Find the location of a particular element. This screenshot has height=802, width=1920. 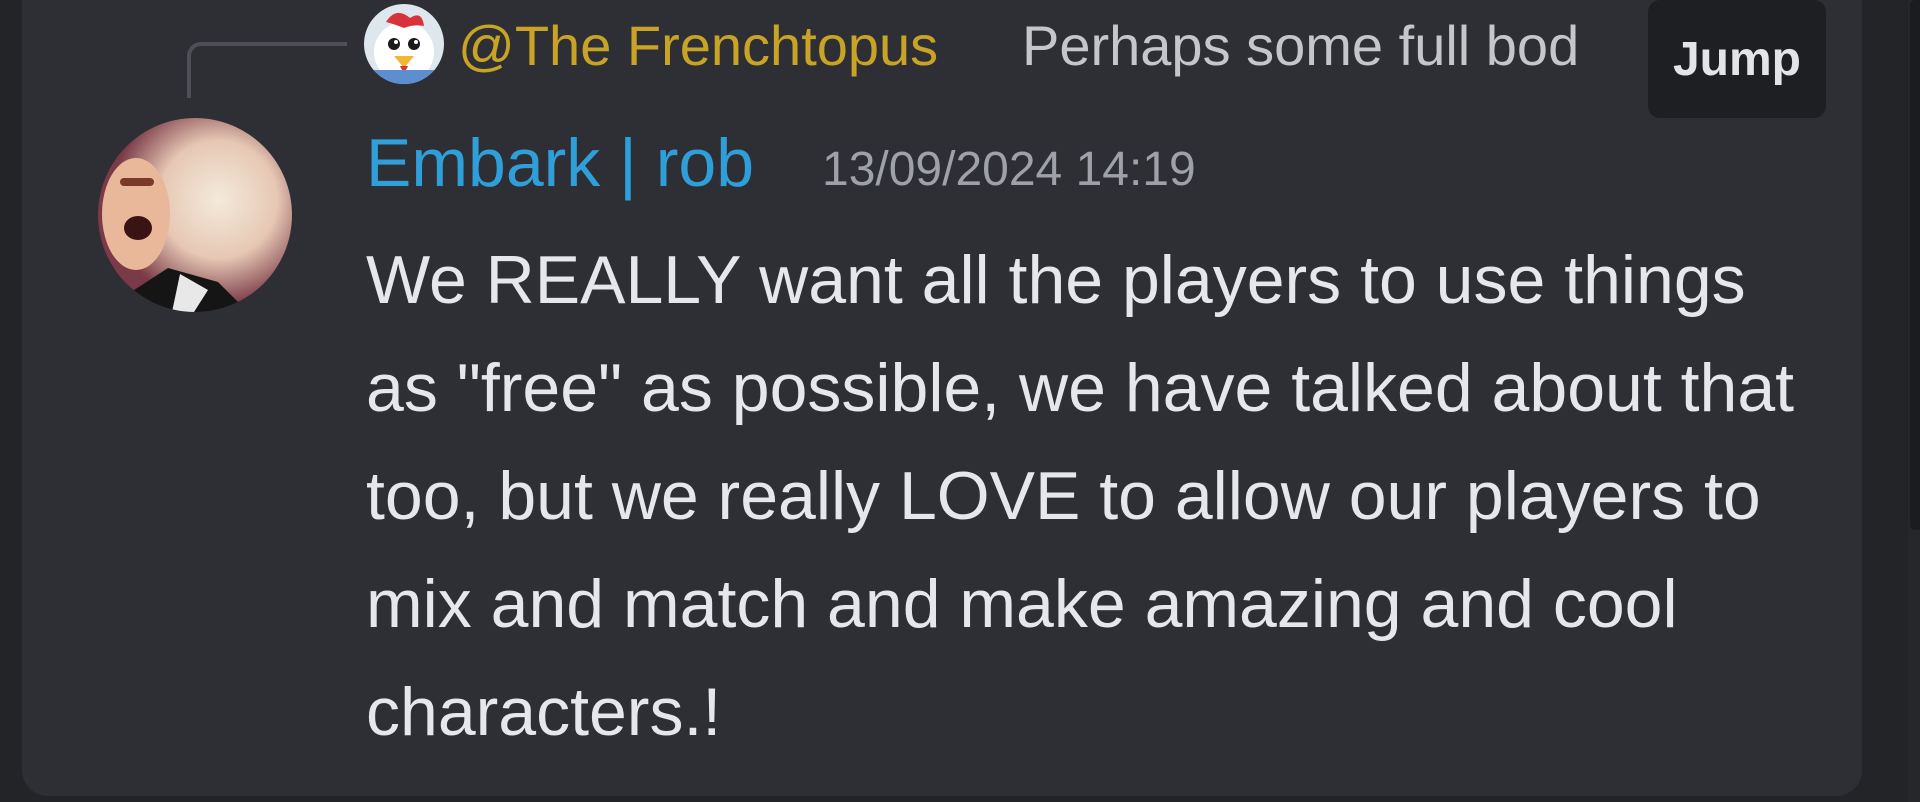

jump-tooltip: Jump is located at coordinates (1737, 59).